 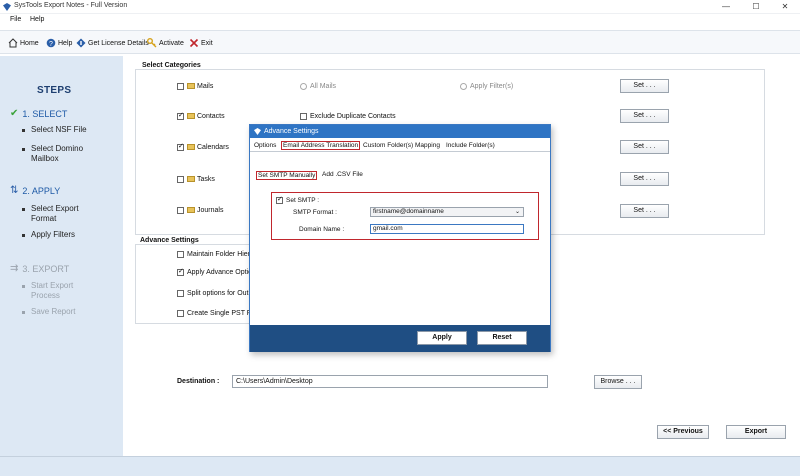 I want to click on apply-advance-checkbox, so click(x=180, y=272).